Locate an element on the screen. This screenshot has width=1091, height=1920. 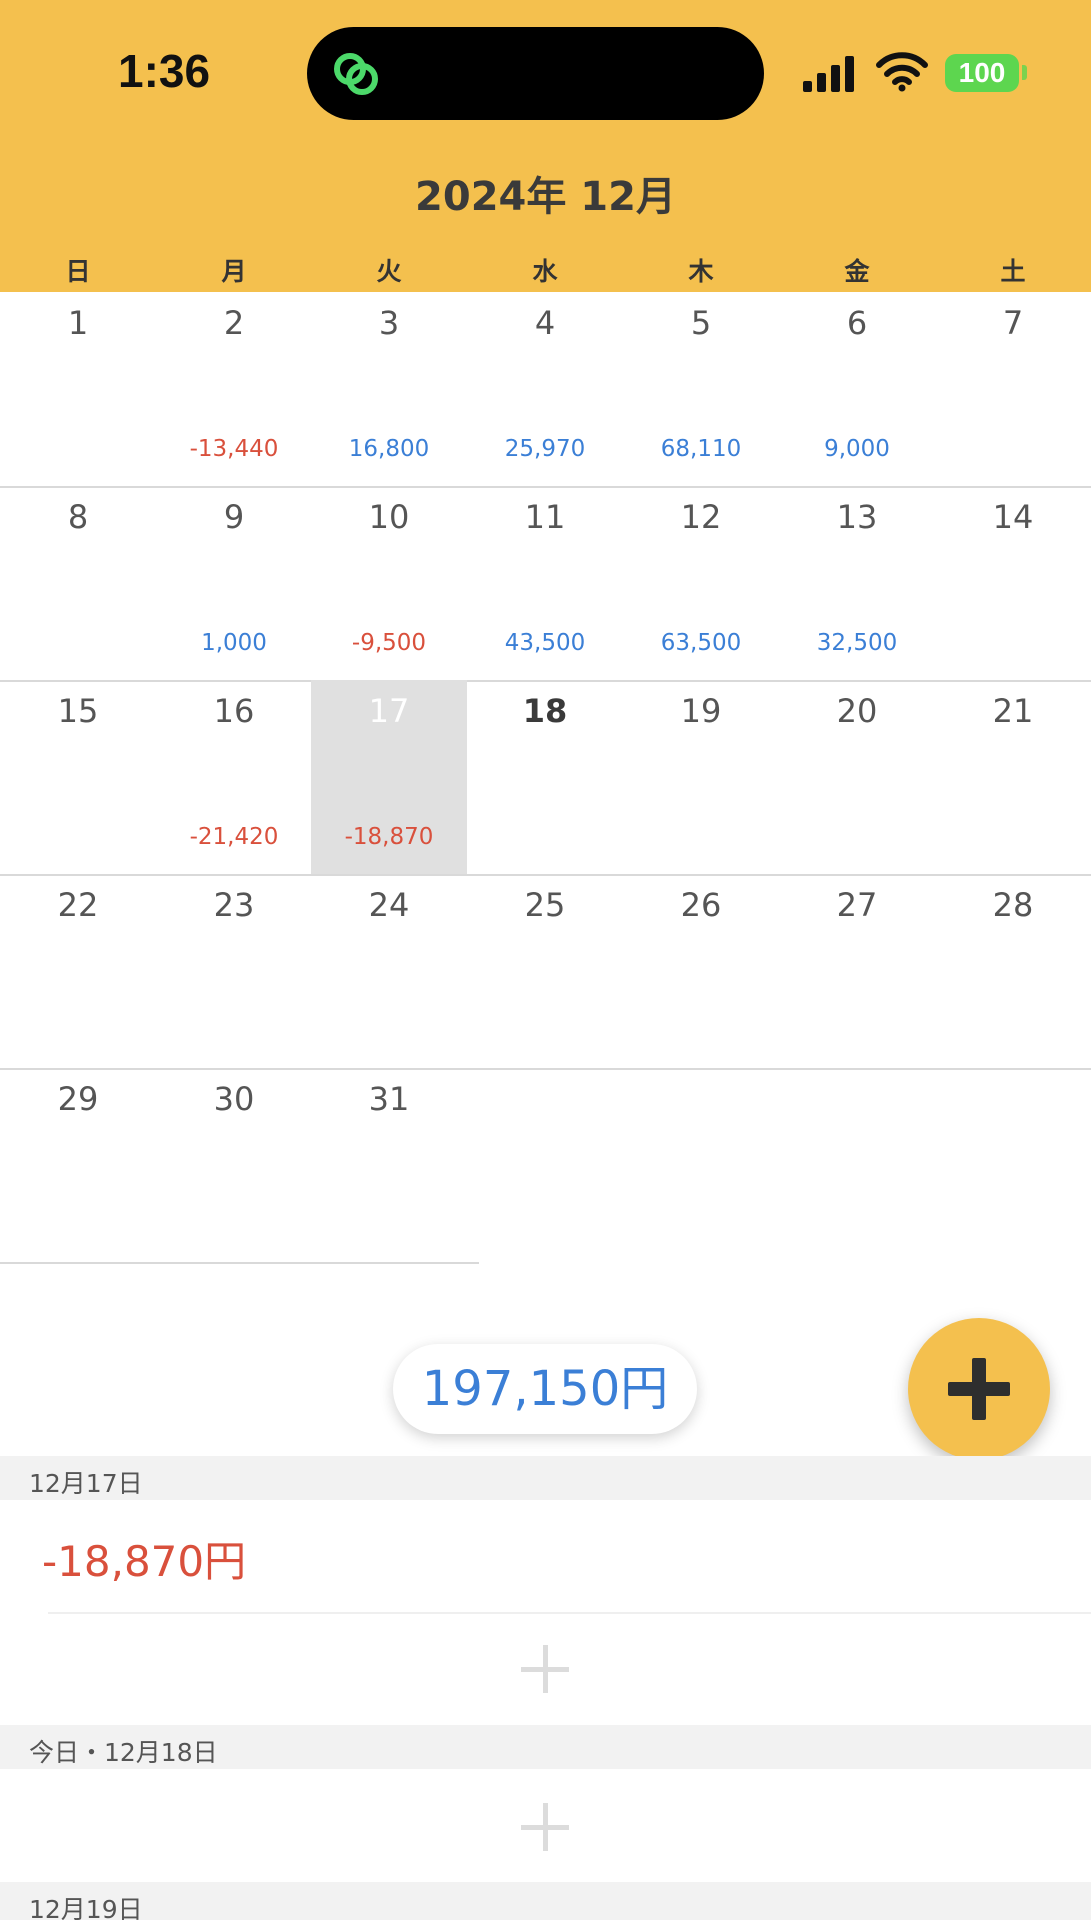
day-amount: -21,420 is located at coordinates (234, 837).